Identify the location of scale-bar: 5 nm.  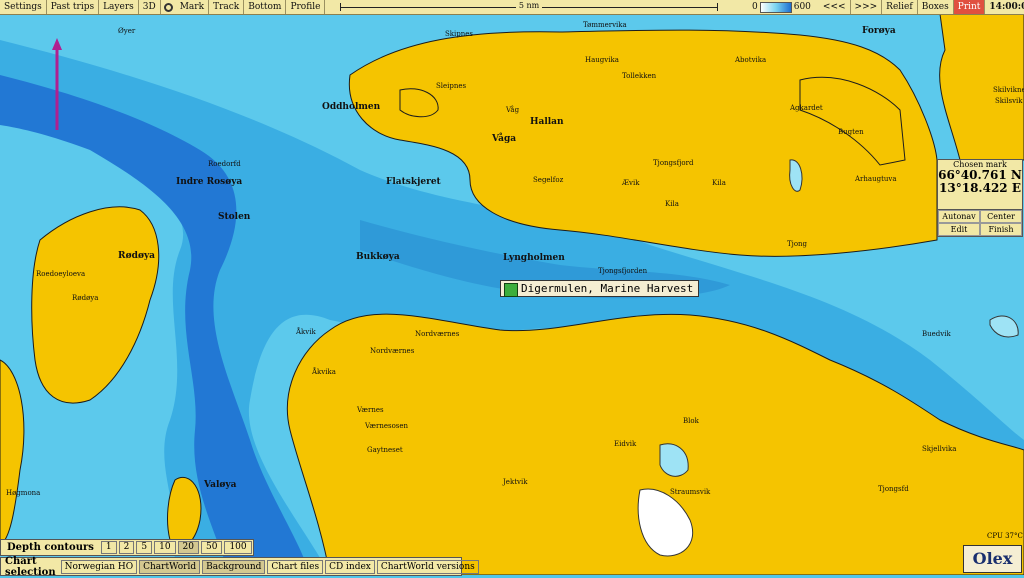
(529, 7).